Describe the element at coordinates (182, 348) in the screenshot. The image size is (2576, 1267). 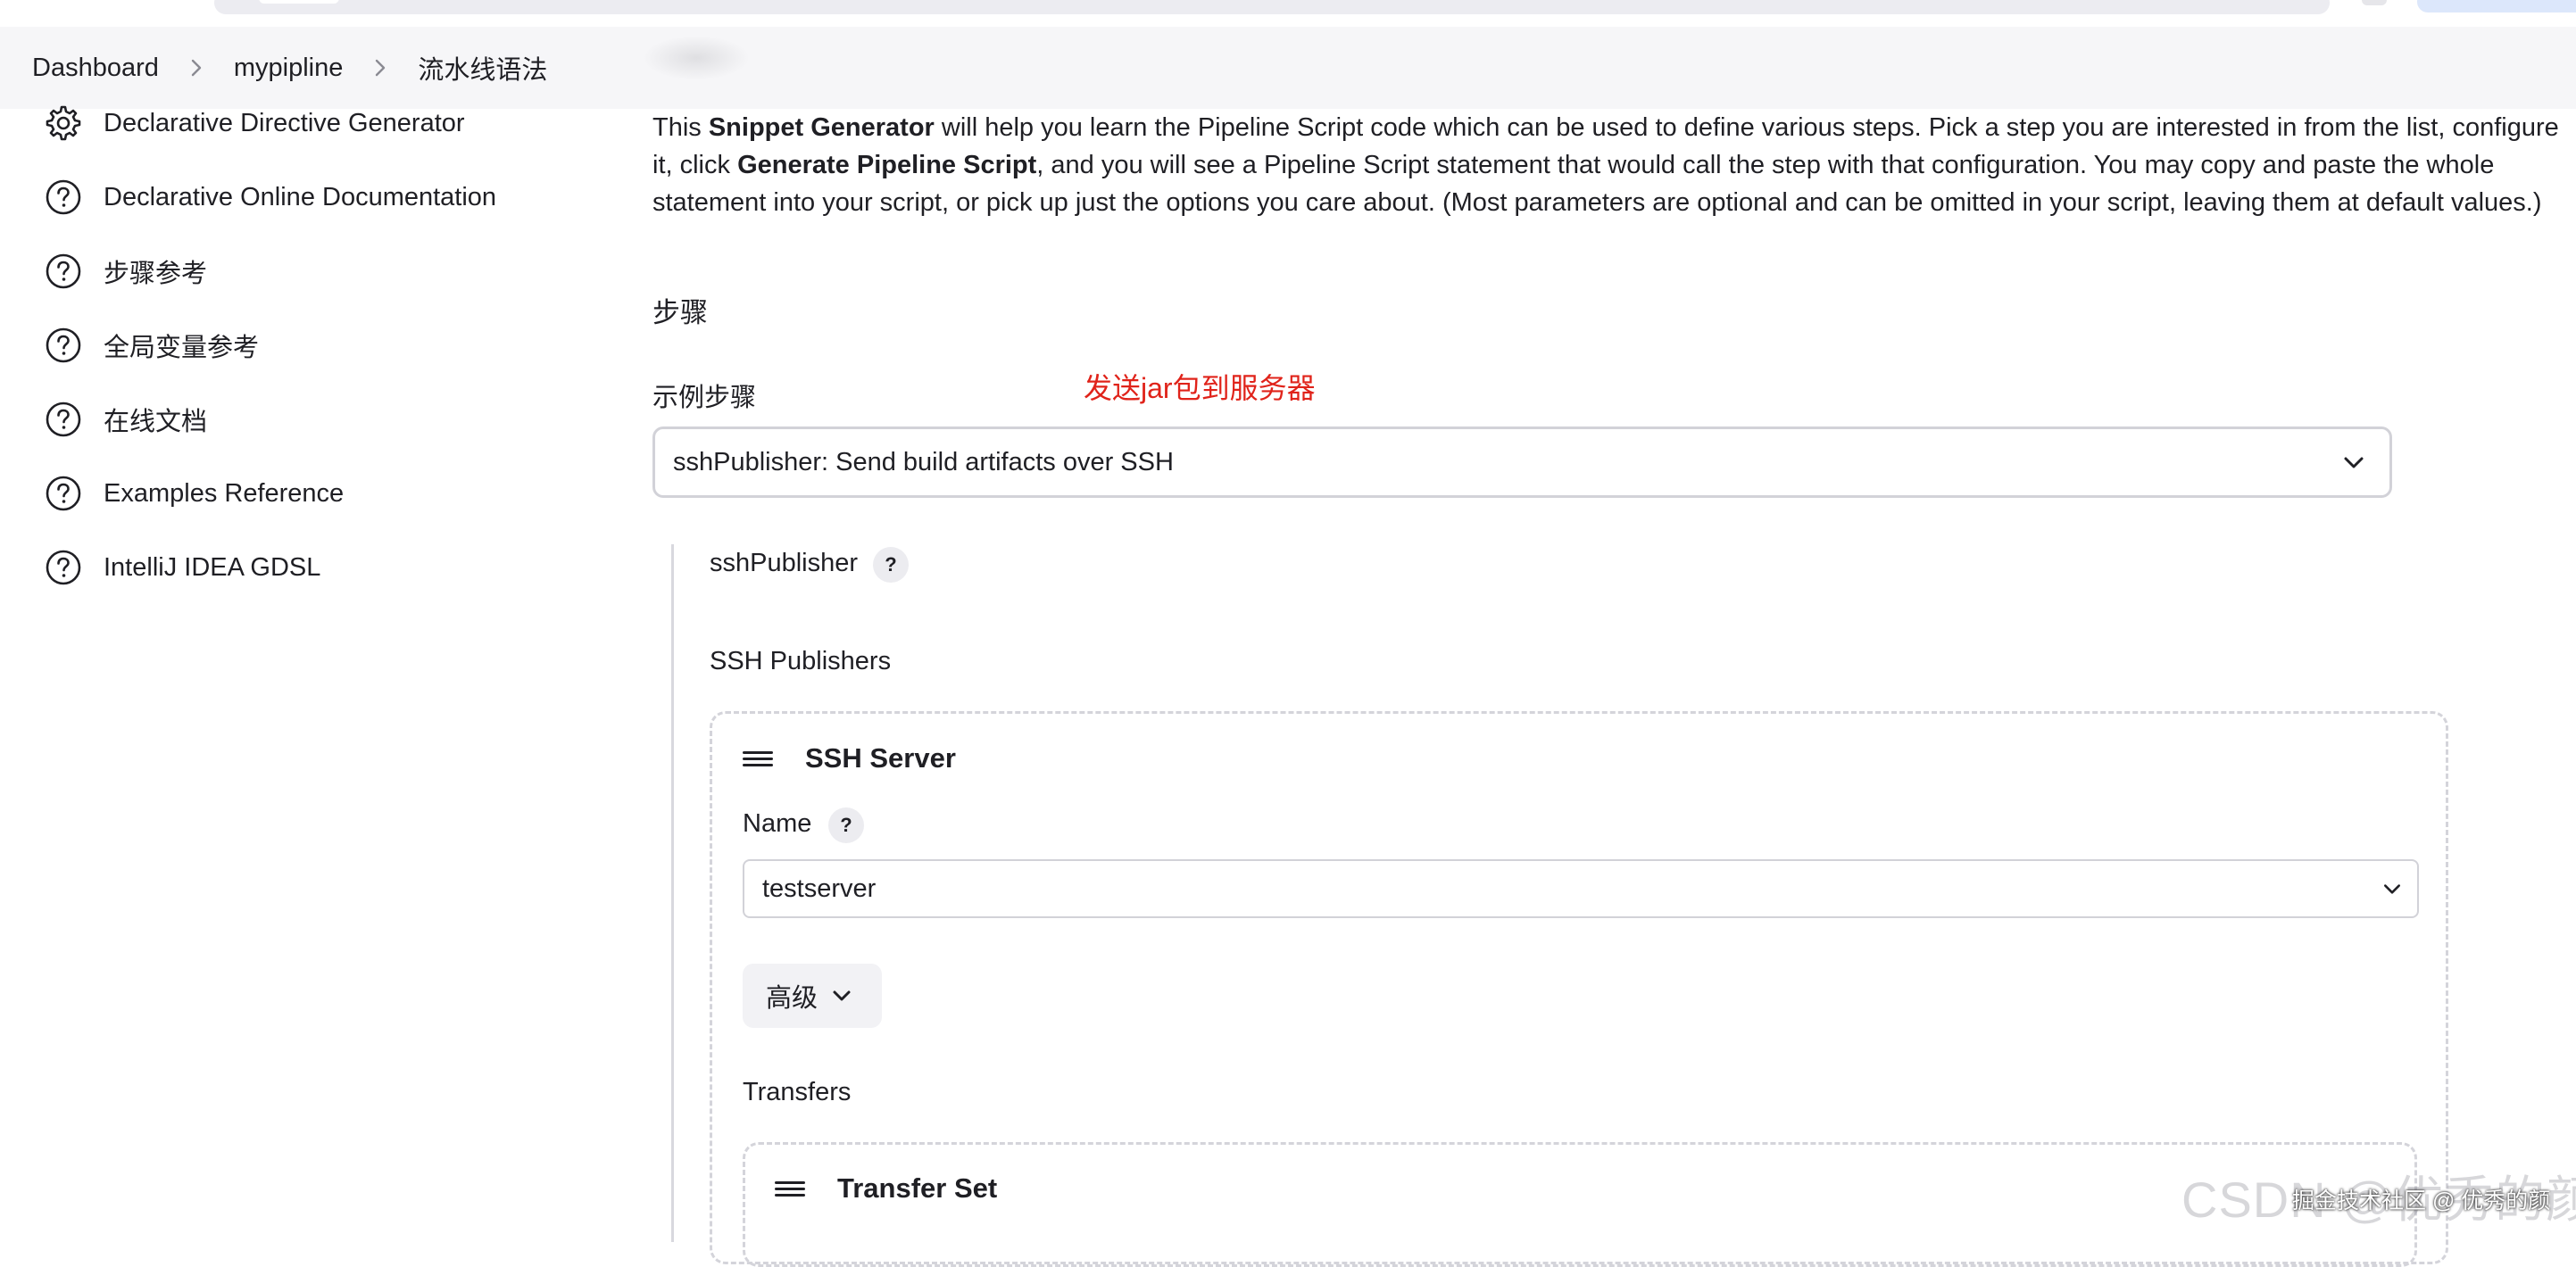
I see `sidebar-item-label: 全局变量参考` at that location.